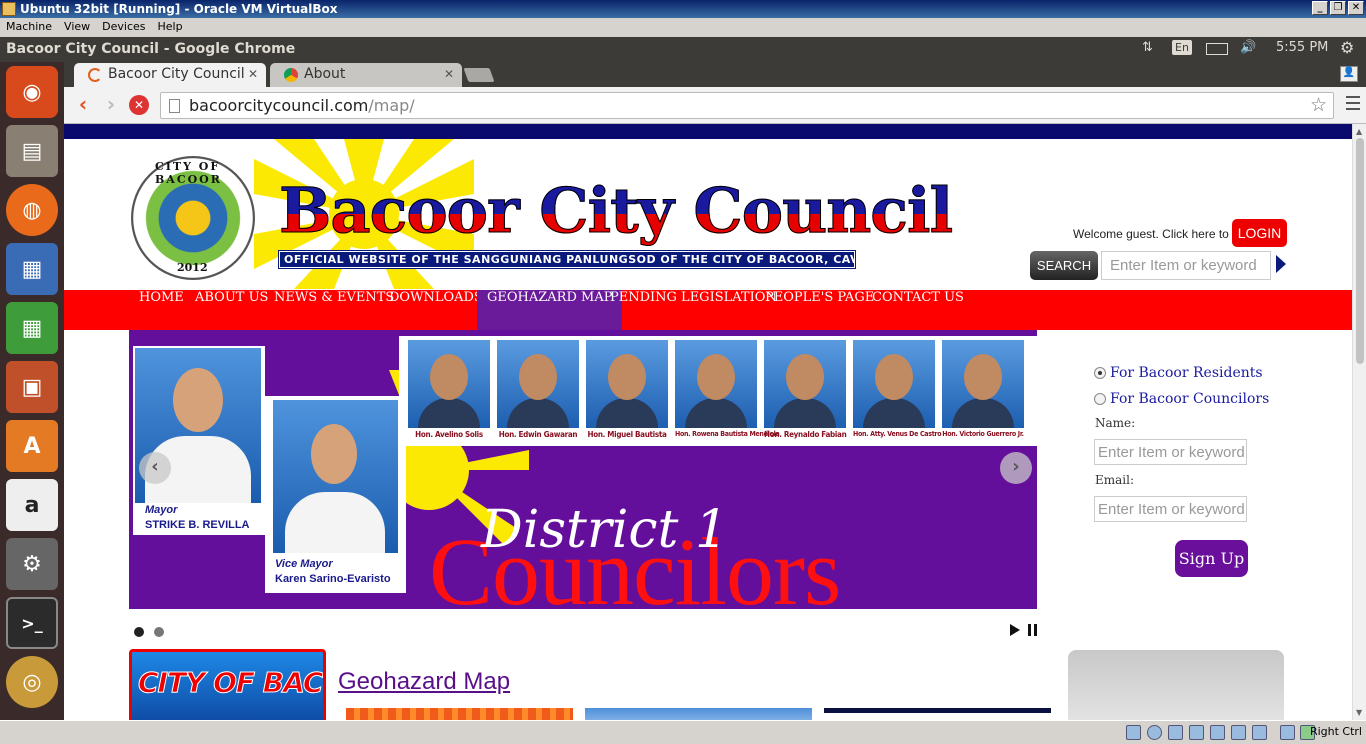  I want to click on menu-view: View, so click(77, 27).